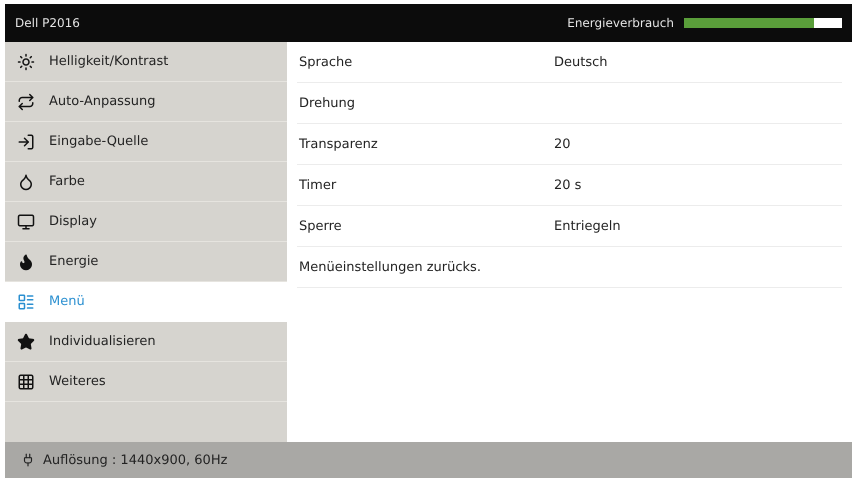  Describe the element at coordinates (26, 101) in the screenshot. I see `repeat-arrows-icon` at that location.